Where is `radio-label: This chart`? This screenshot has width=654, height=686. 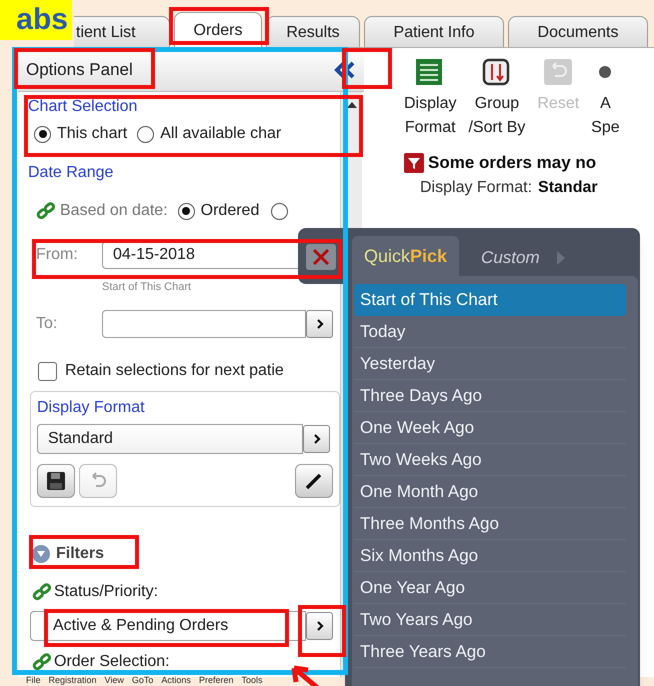
radio-label: This chart is located at coordinates (92, 134).